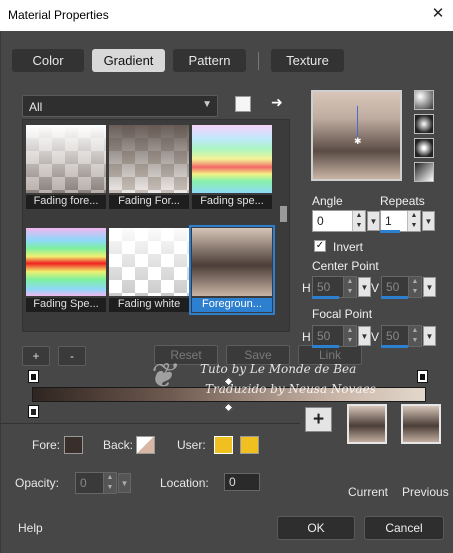  What do you see at coordinates (393, 287) in the screenshot?
I see `center-v-value: 50` at bounding box center [393, 287].